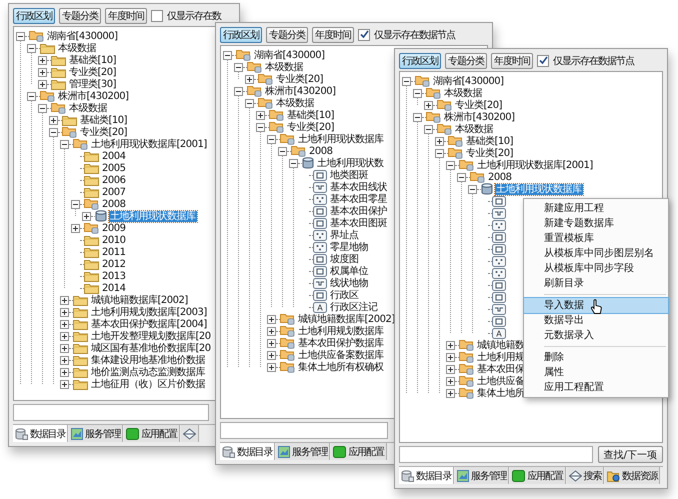 The image size is (678, 499). I want to click on find-next-button: 查找/下一项, so click(630, 454).